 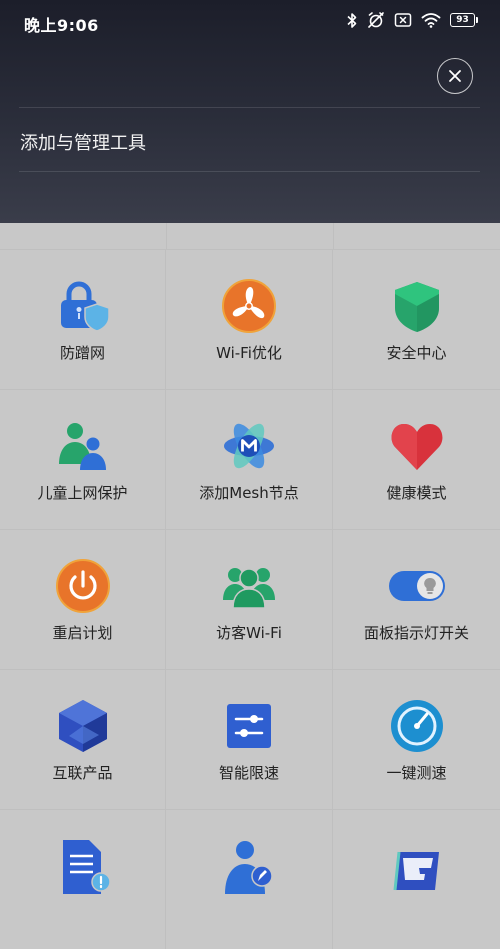 I want to click on tool-label: 添加Mesh节点, so click(x=249, y=493).